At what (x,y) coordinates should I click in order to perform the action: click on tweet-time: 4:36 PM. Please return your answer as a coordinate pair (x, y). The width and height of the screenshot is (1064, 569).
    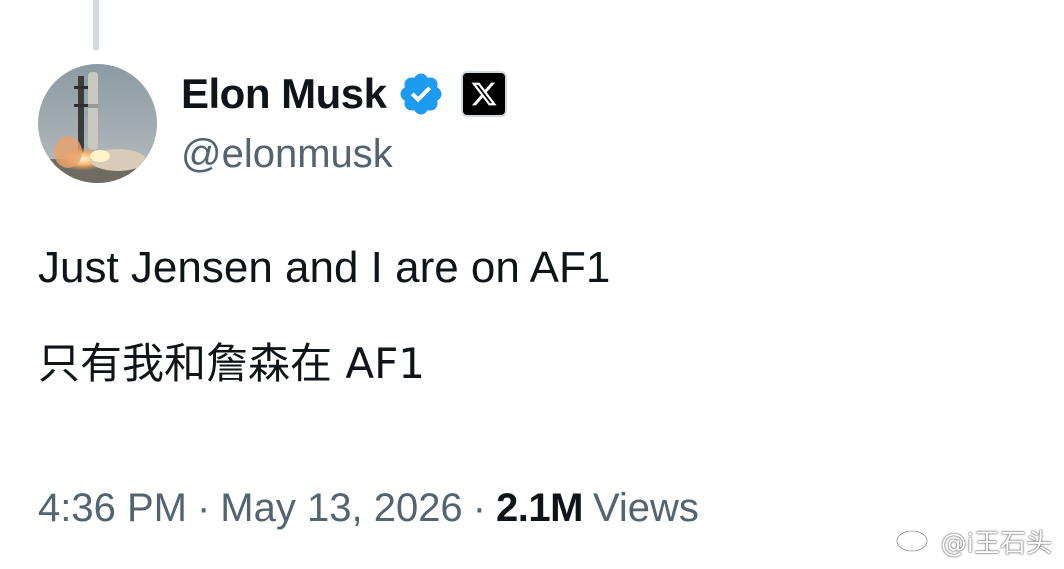
    Looking at the image, I should click on (112, 508).